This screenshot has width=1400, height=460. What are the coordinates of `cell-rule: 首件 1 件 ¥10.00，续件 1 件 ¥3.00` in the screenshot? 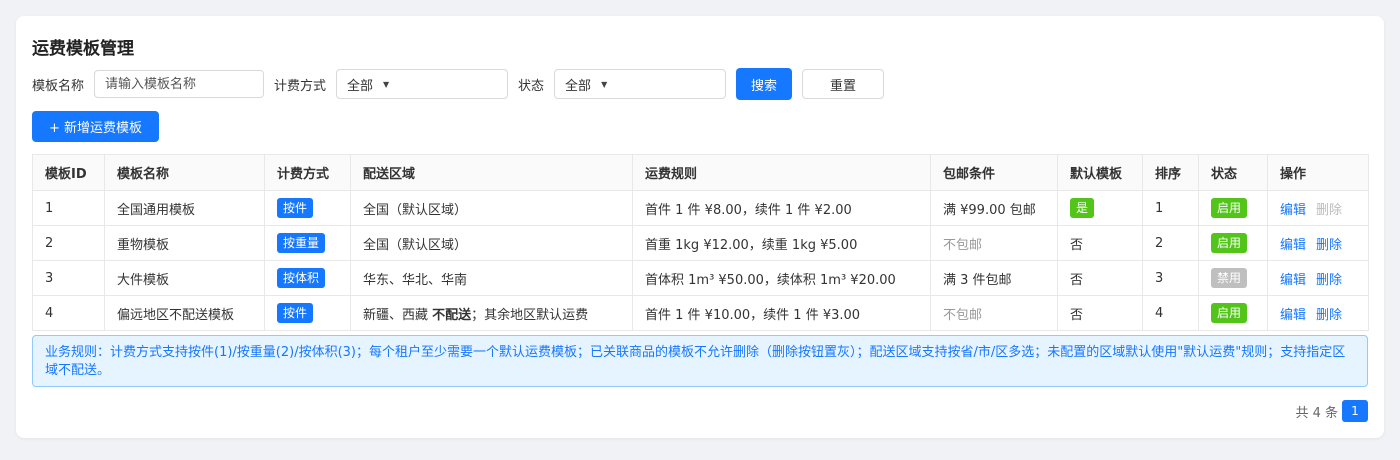 It's located at (781, 313).